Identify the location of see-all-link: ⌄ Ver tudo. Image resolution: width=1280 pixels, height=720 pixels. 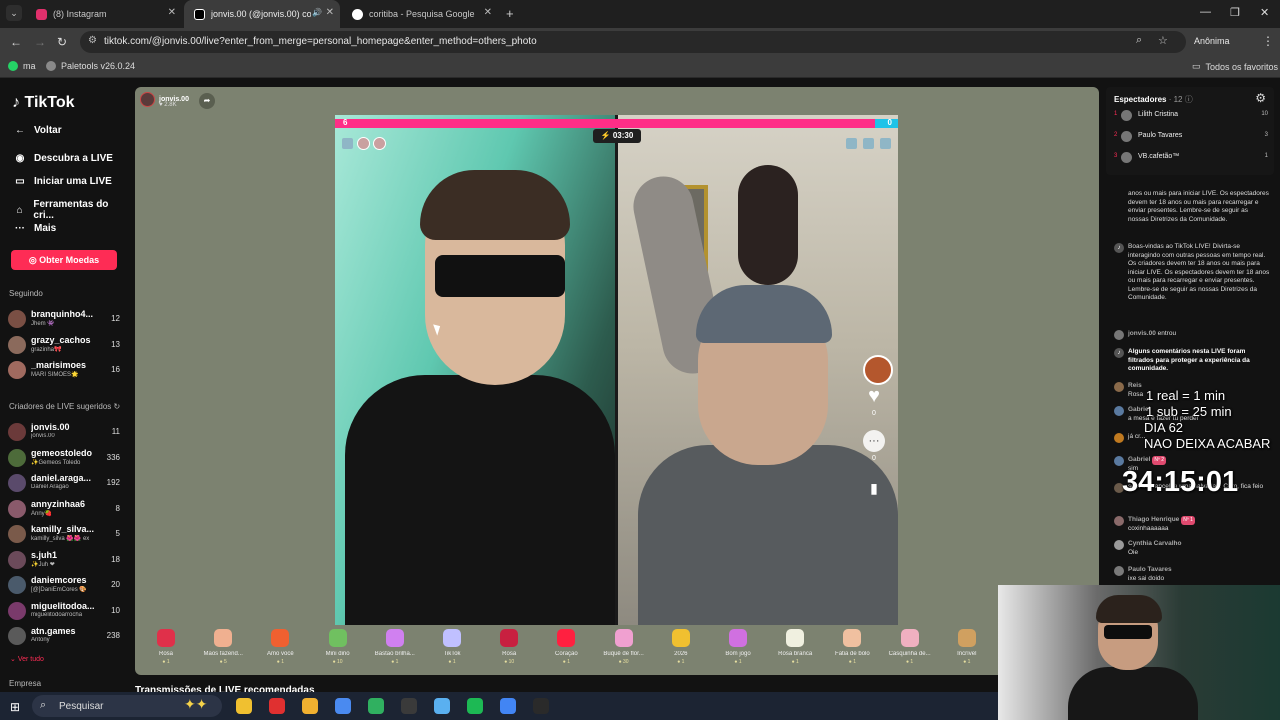
(27, 659).